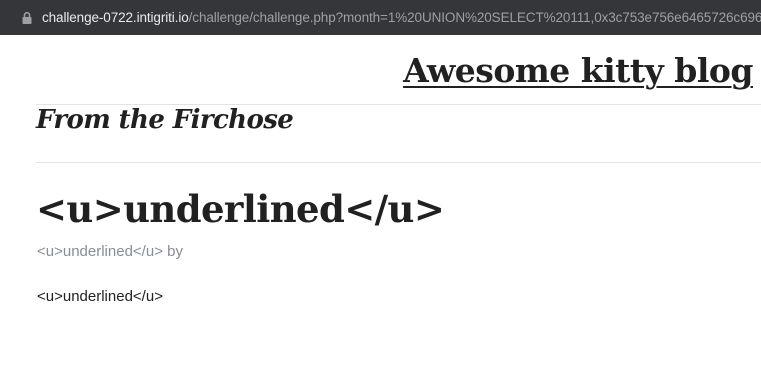 This screenshot has height=387, width=761. I want to click on post-author: <u>underlined</u>, so click(100, 251).